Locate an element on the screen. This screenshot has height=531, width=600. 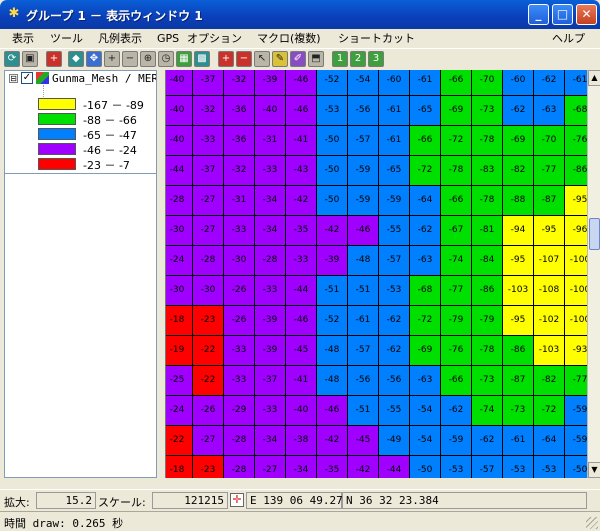
mesh-cell: -87 is located at coordinates (518, 381).